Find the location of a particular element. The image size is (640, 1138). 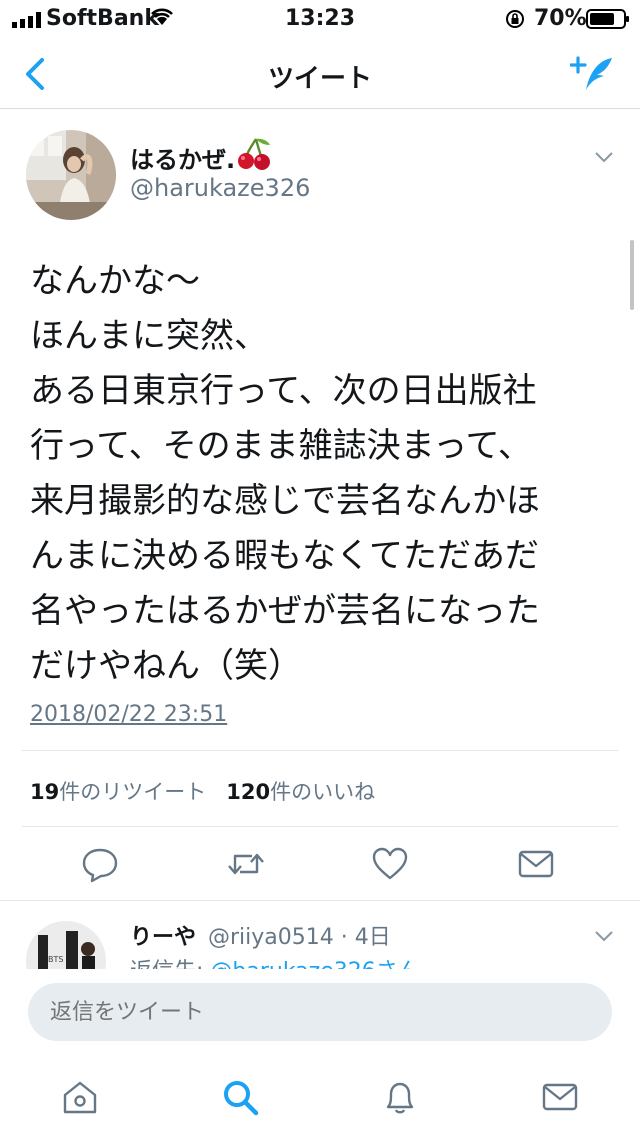

reply-mention-link: @harukaze326さん is located at coordinates (314, 964).